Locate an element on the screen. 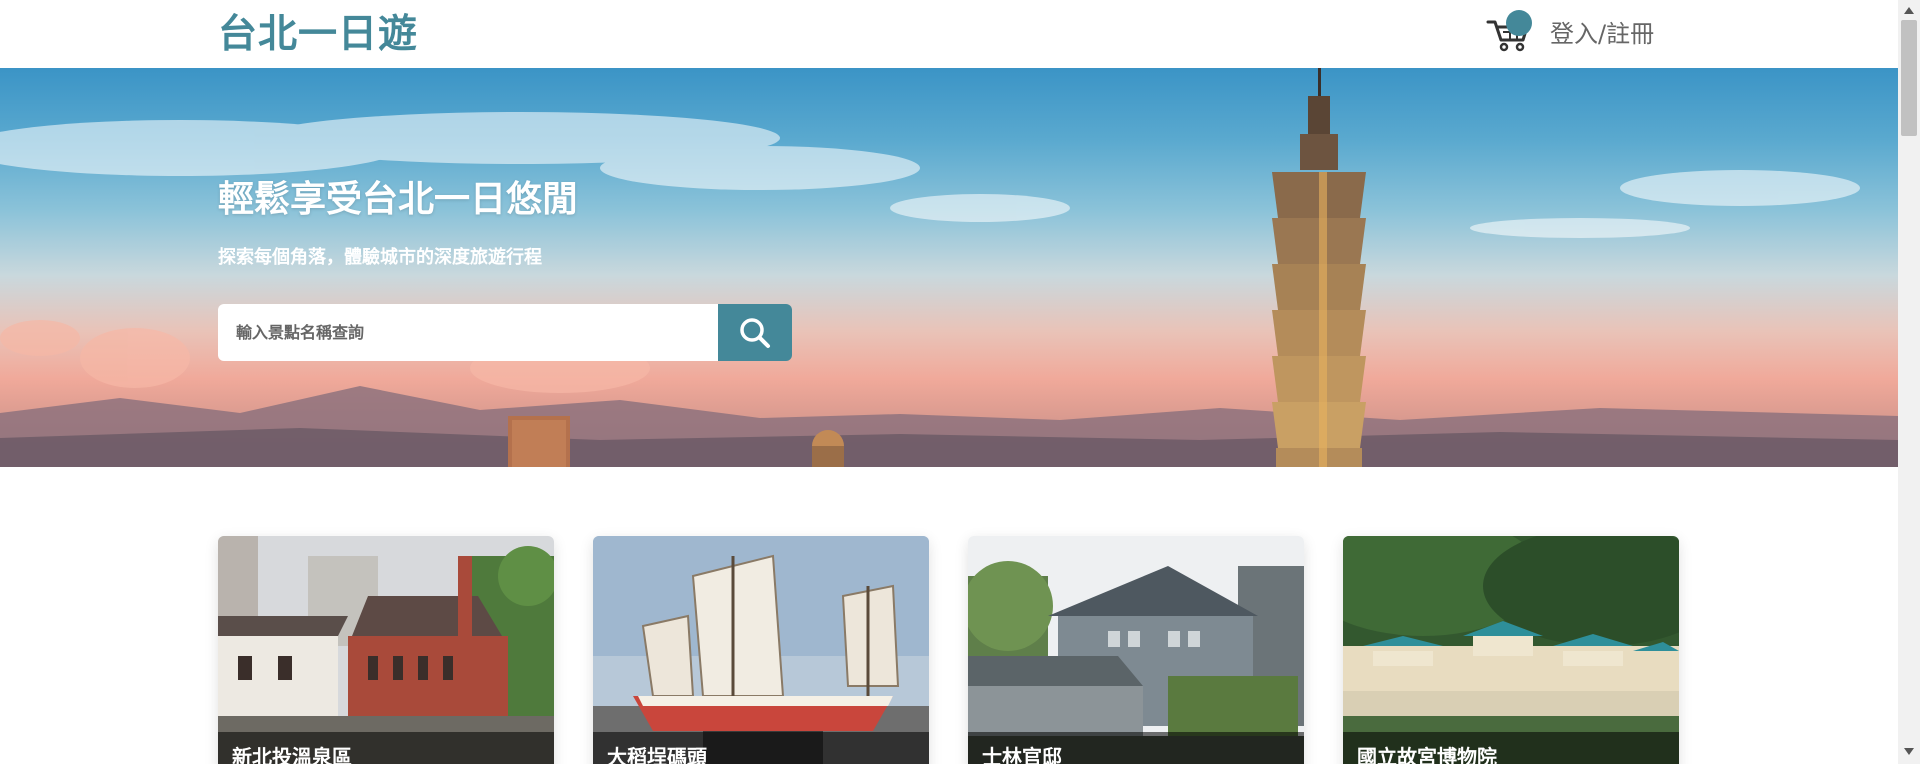  search-field-wrapper is located at coordinates (468, 332).